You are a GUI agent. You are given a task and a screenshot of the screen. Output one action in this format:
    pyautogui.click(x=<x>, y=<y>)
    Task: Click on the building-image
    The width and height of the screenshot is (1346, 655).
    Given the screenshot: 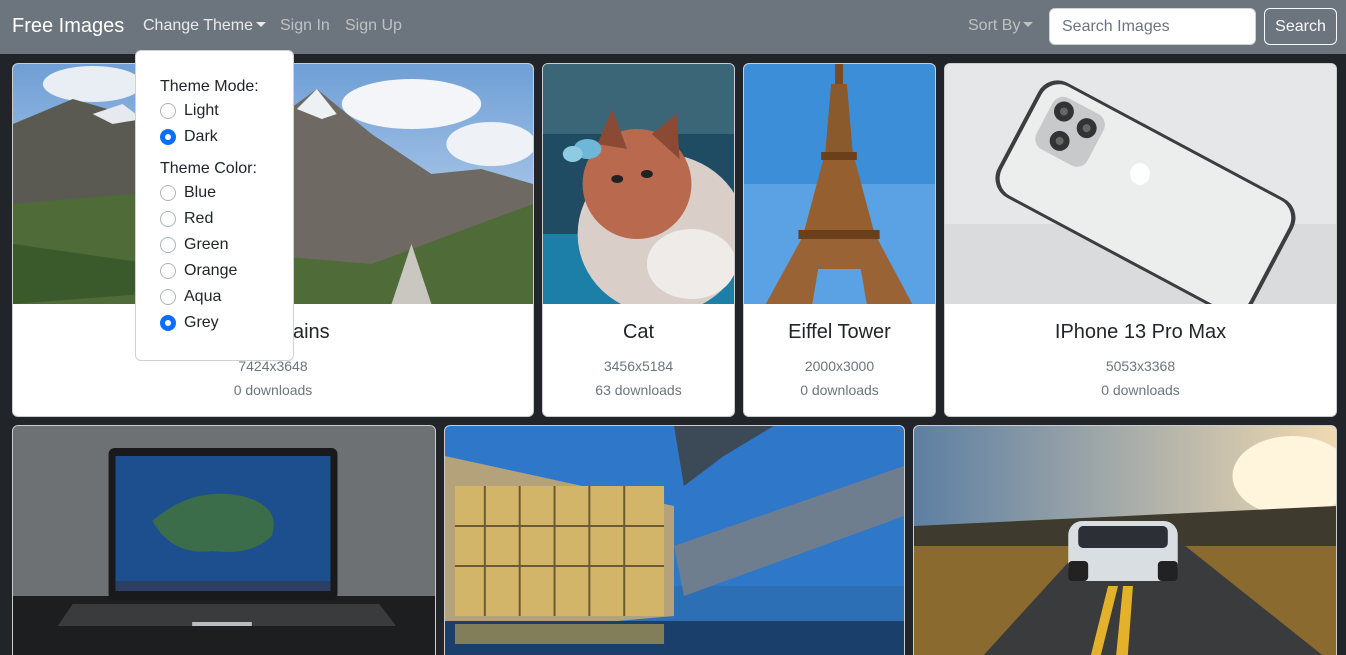 What is the action you would take?
    pyautogui.click(x=674, y=540)
    